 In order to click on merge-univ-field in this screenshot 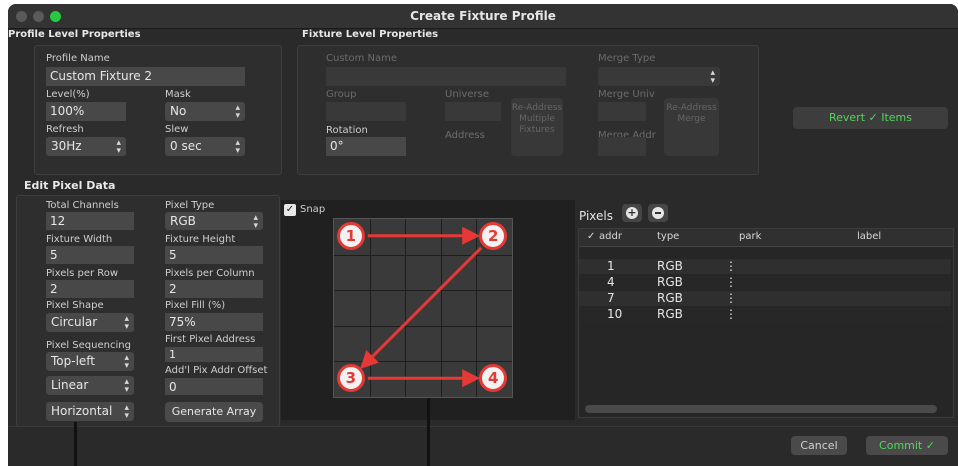, I will do `click(622, 111)`.